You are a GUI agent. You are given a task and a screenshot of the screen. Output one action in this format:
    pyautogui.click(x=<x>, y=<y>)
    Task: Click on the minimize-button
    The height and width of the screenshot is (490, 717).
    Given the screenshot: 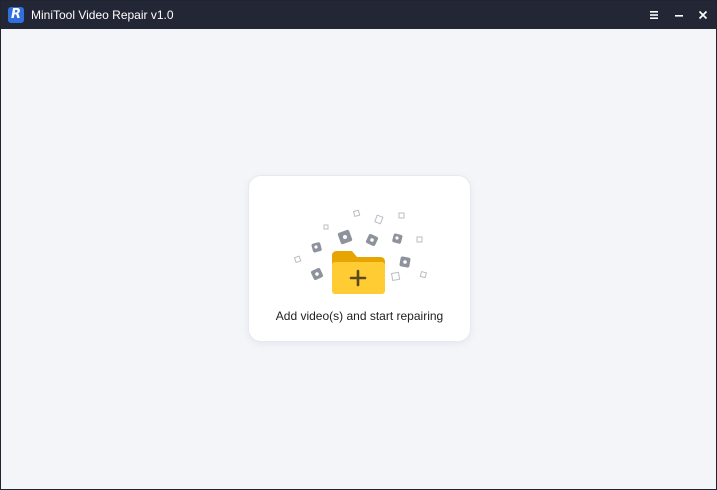 What is the action you would take?
    pyautogui.click(x=679, y=15)
    